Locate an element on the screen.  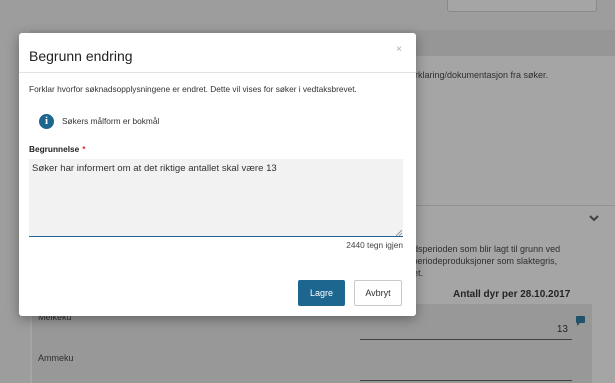
dialog-title: Begrunn endring is located at coordinates (81, 56).